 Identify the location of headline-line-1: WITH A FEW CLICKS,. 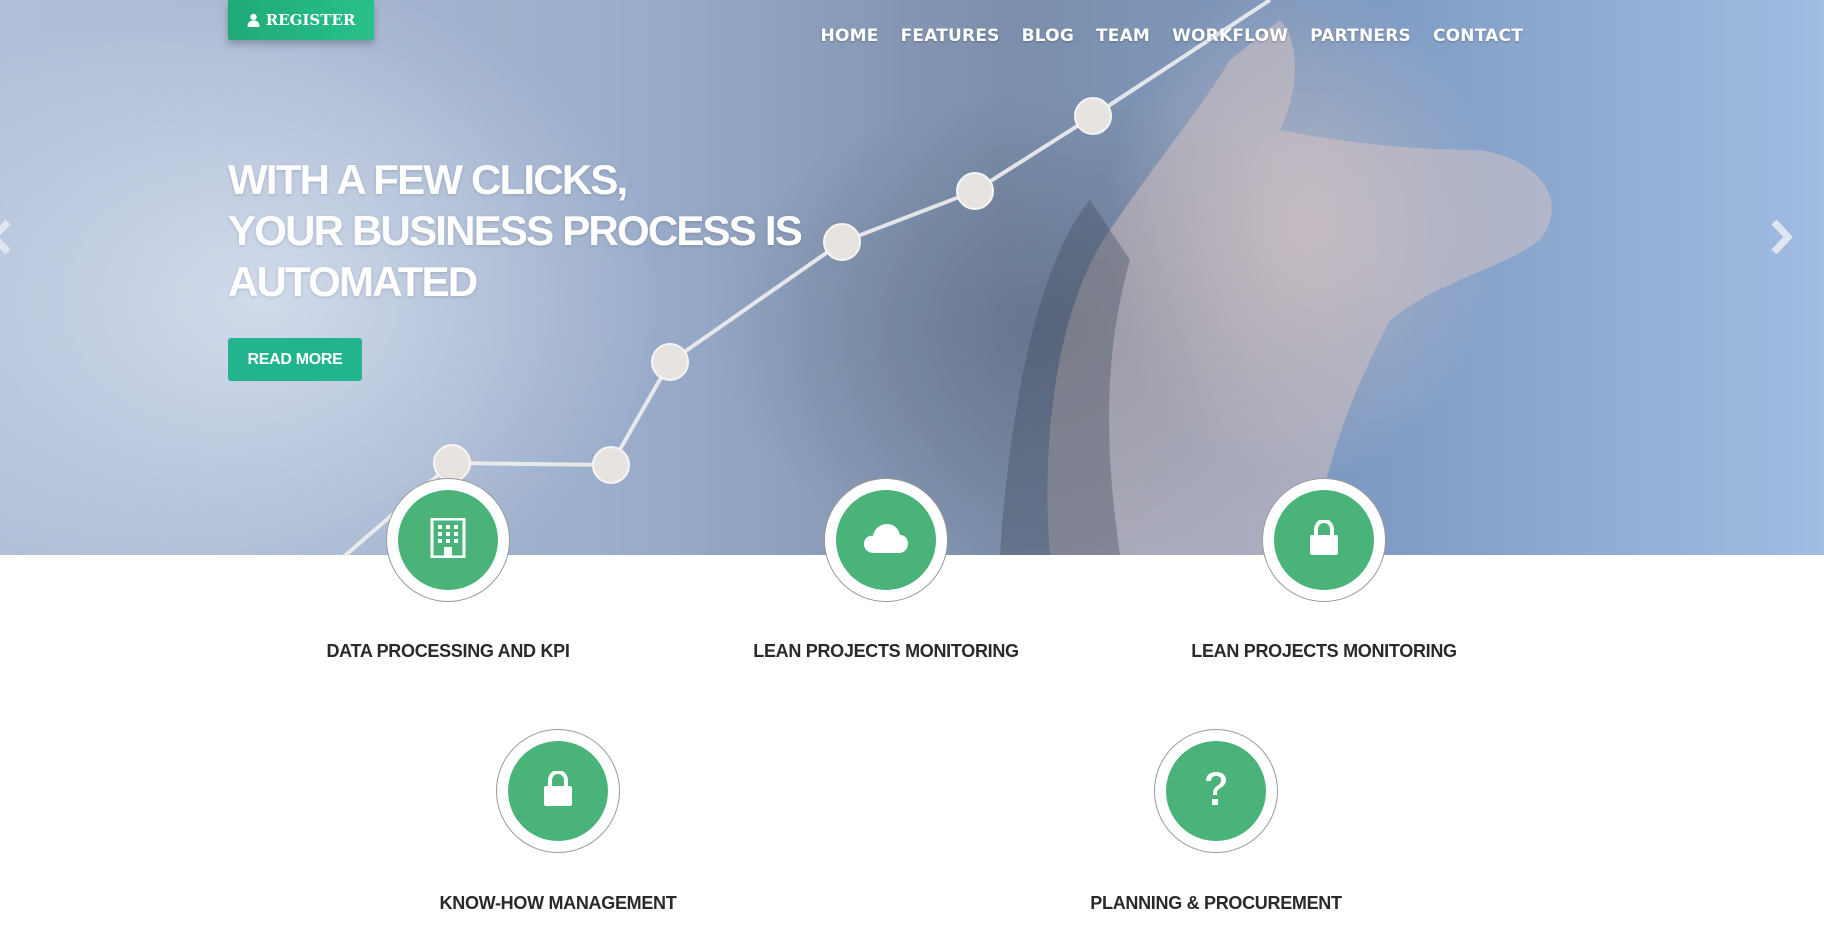
(428, 179).